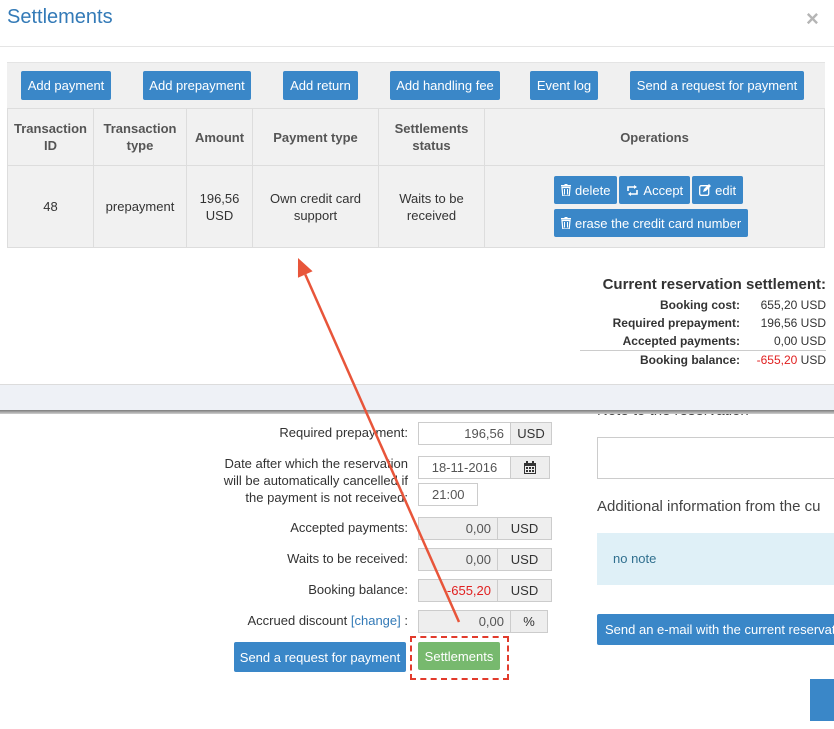 Image resolution: width=834 pixels, height=729 pixels. What do you see at coordinates (379, 440) in the screenshot?
I see `annotation-arrow` at bounding box center [379, 440].